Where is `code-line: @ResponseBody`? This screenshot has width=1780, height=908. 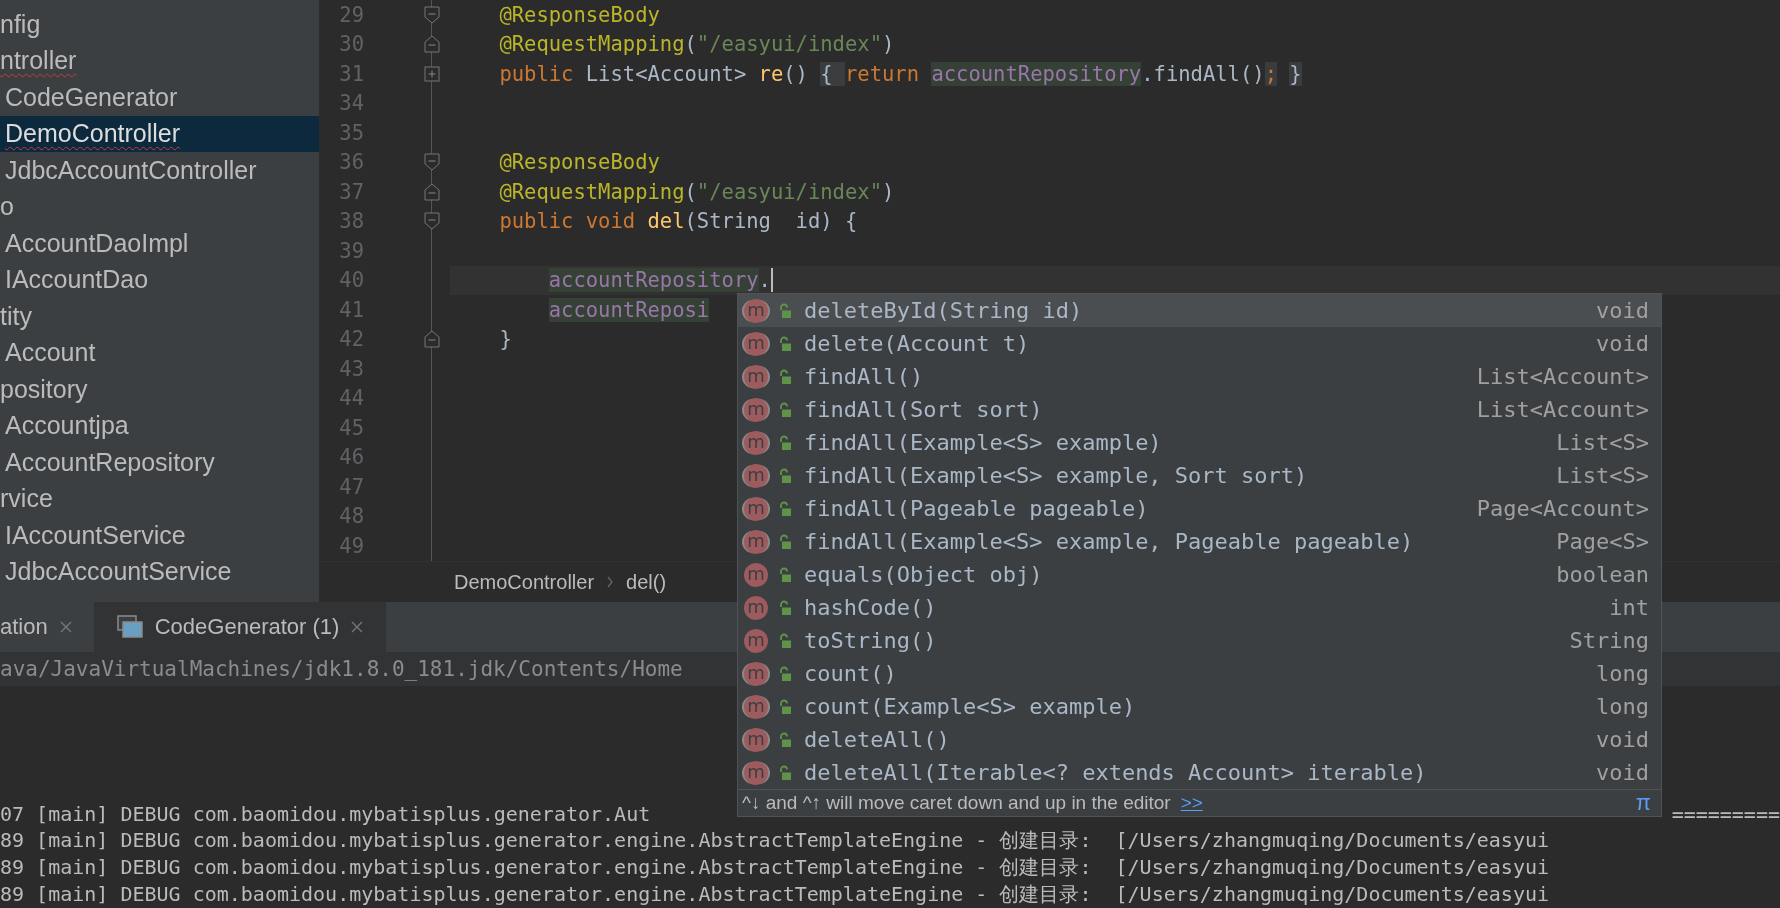
code-line: @ResponseBody is located at coordinates (579, 14).